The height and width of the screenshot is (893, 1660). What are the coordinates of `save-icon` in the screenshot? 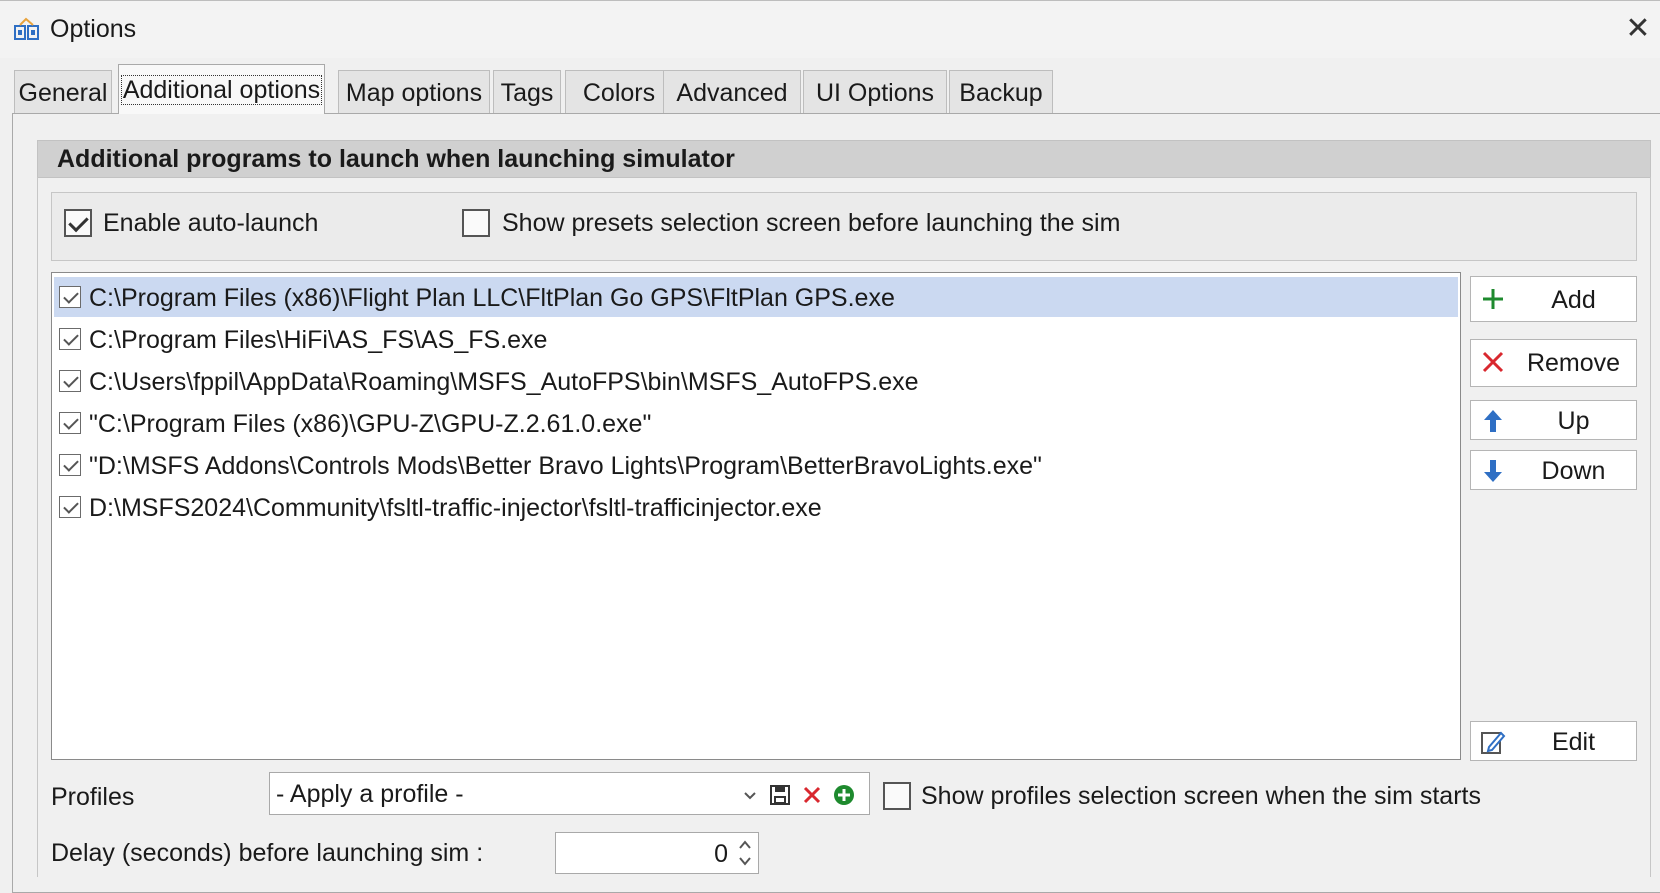 It's located at (780, 795).